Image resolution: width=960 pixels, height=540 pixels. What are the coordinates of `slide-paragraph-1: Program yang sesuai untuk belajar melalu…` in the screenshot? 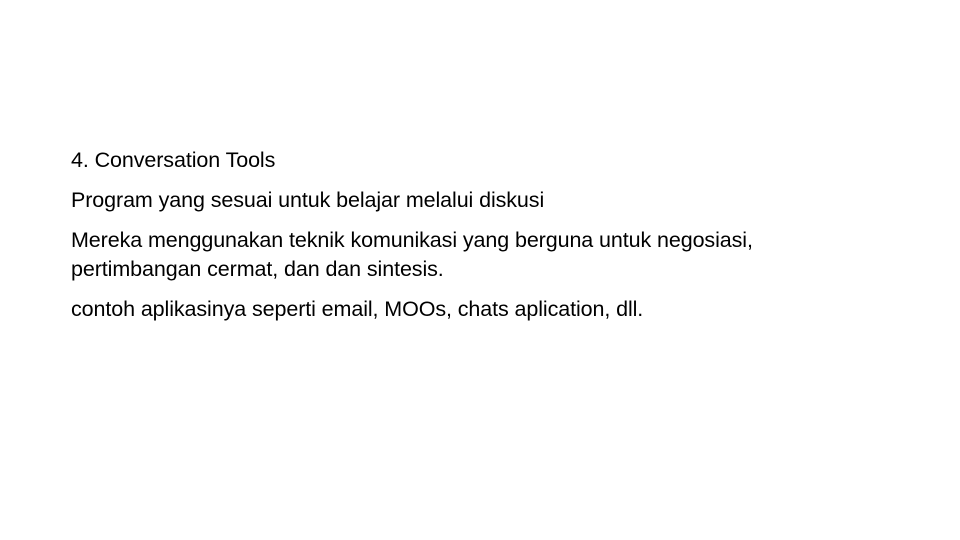 It's located at (308, 200).